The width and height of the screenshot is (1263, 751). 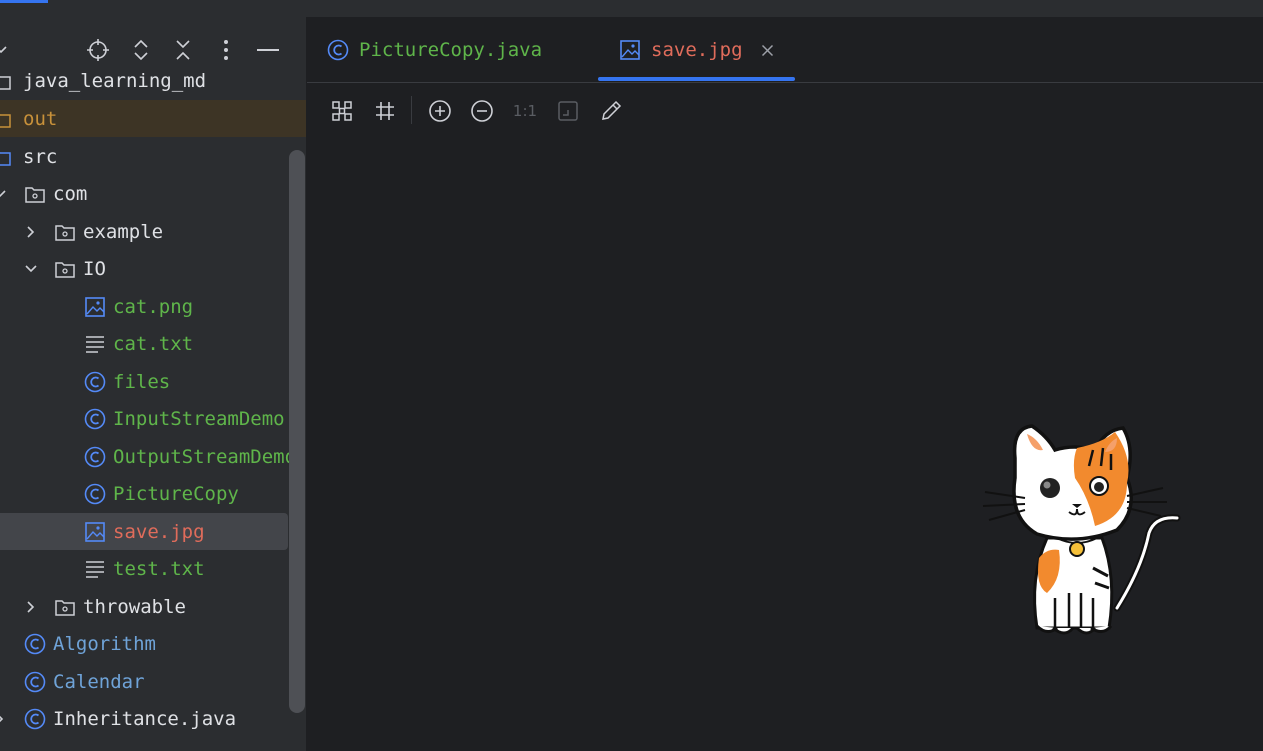 I want to click on tree-item-cat-txt: cat.txt, so click(x=145, y=343).